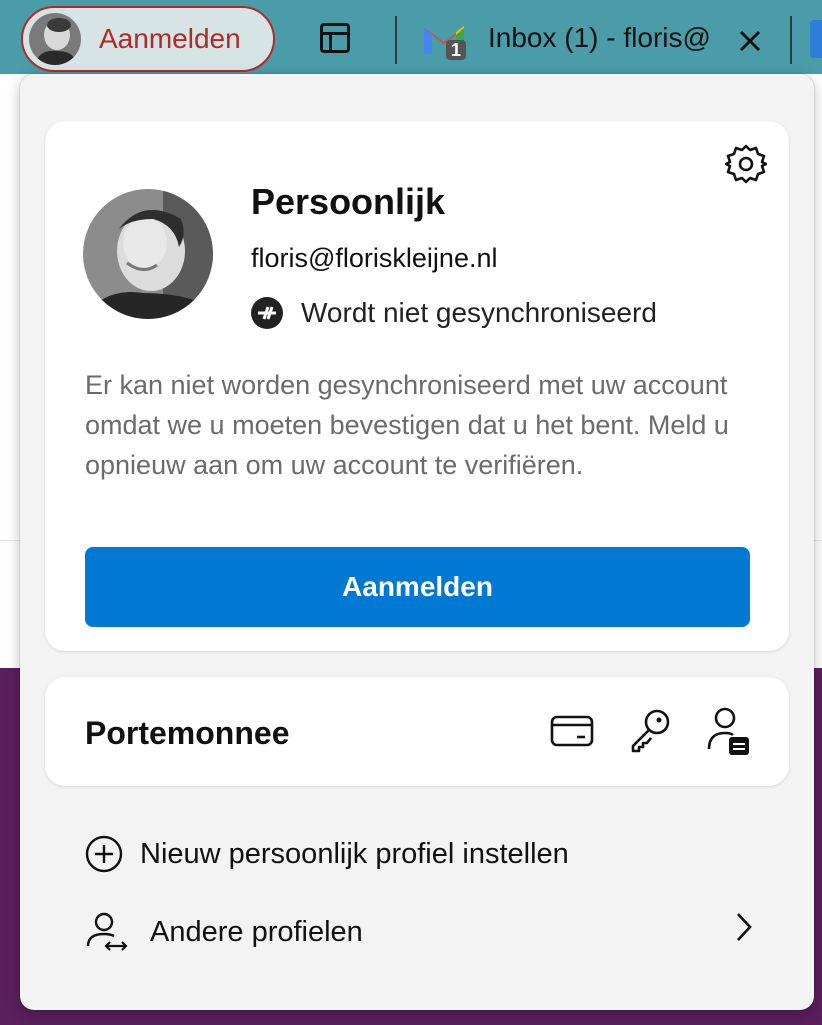  I want to click on new-profile-item: Nieuw persoonlijk profiel instellen, so click(326, 854).